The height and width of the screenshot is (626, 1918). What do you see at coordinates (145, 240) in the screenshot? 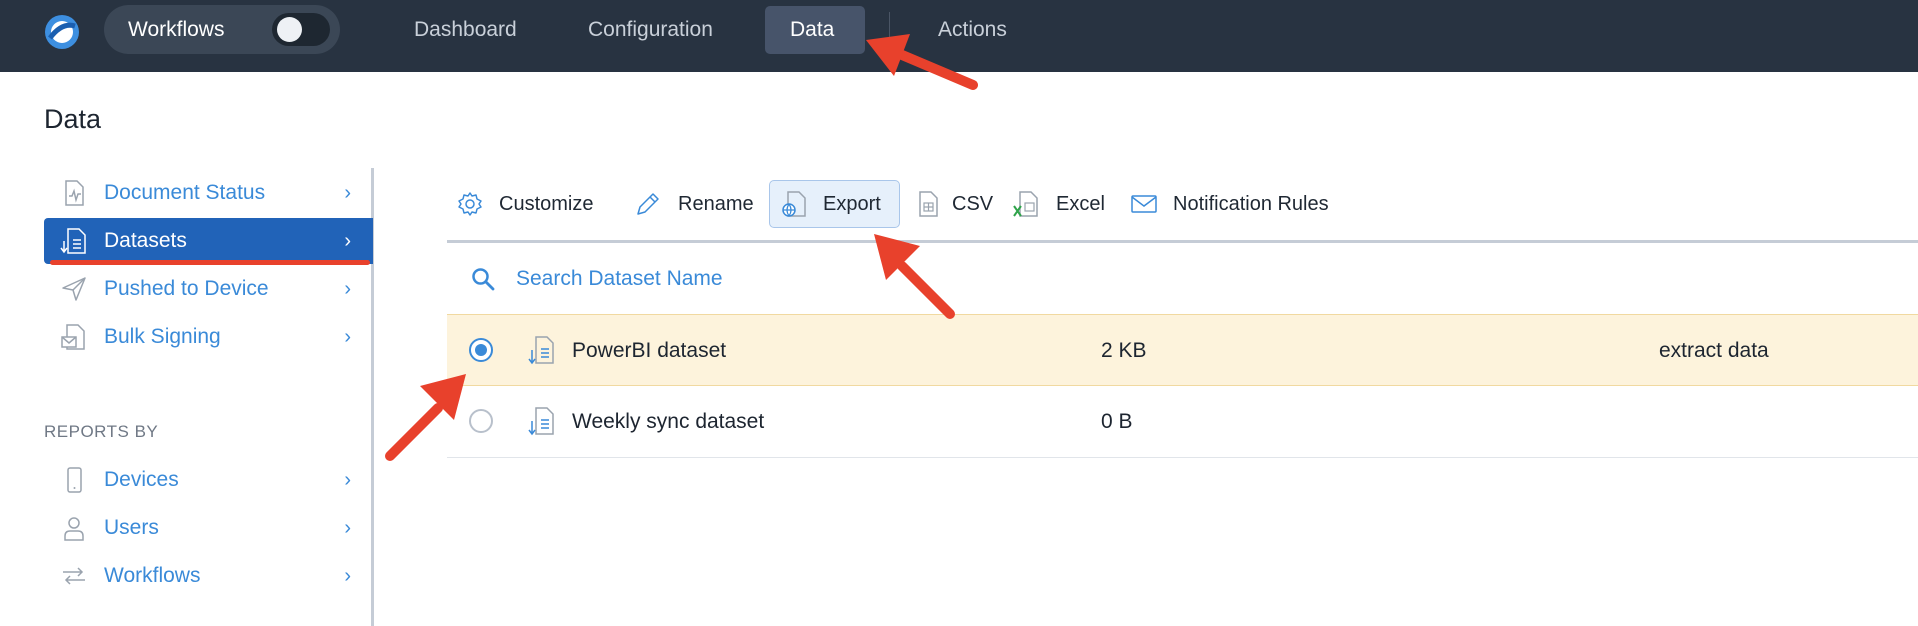
I see `sidebar-item-label: Datasets` at bounding box center [145, 240].